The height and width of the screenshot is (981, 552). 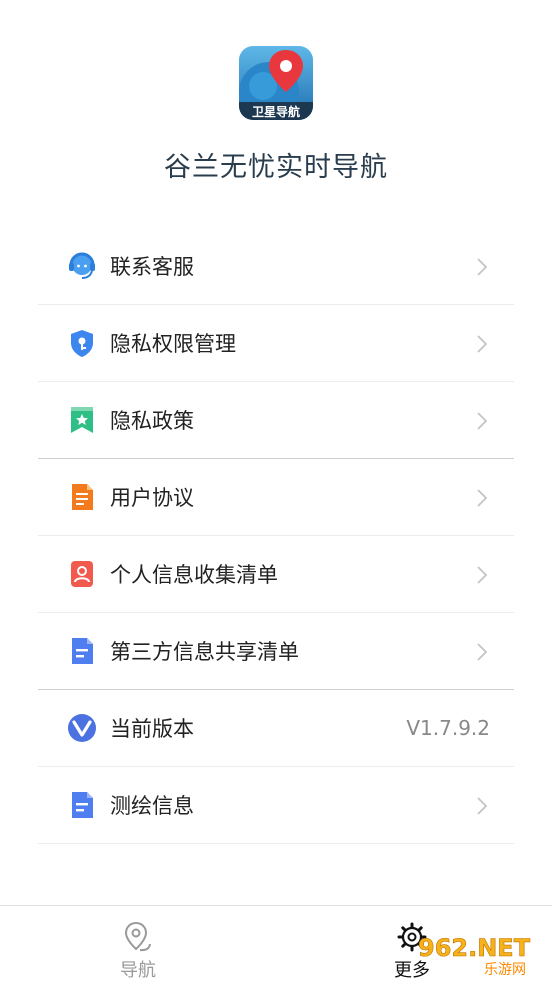 I want to click on menu-item-label: 隐私权限管理, so click(x=173, y=344).